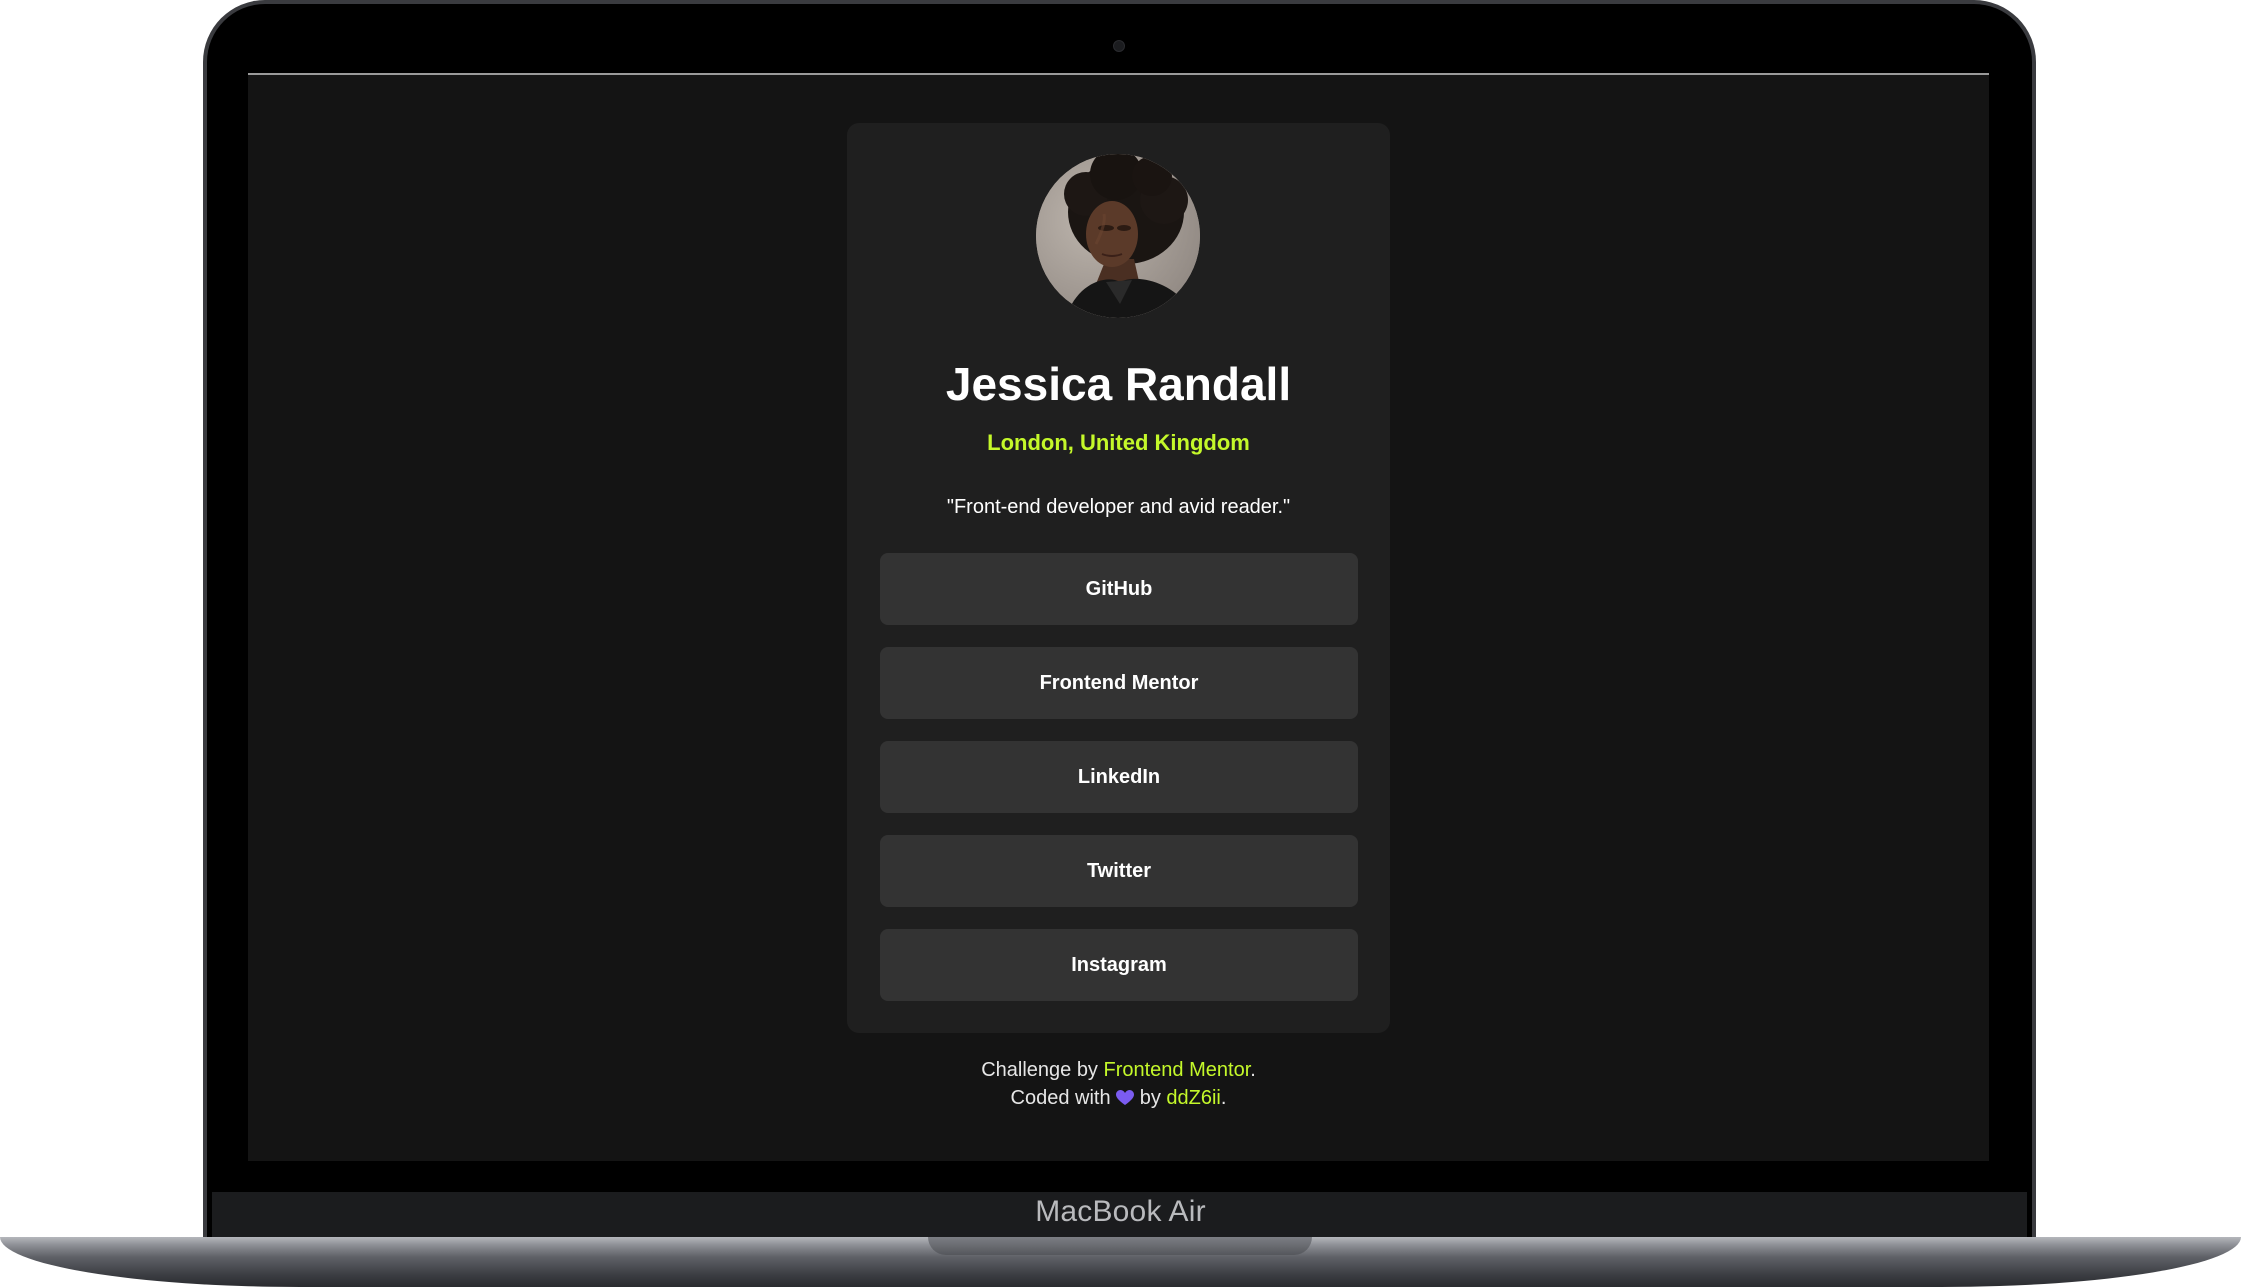  What do you see at coordinates (1118, 384) in the screenshot?
I see `profile-name: Jessica Randall` at bounding box center [1118, 384].